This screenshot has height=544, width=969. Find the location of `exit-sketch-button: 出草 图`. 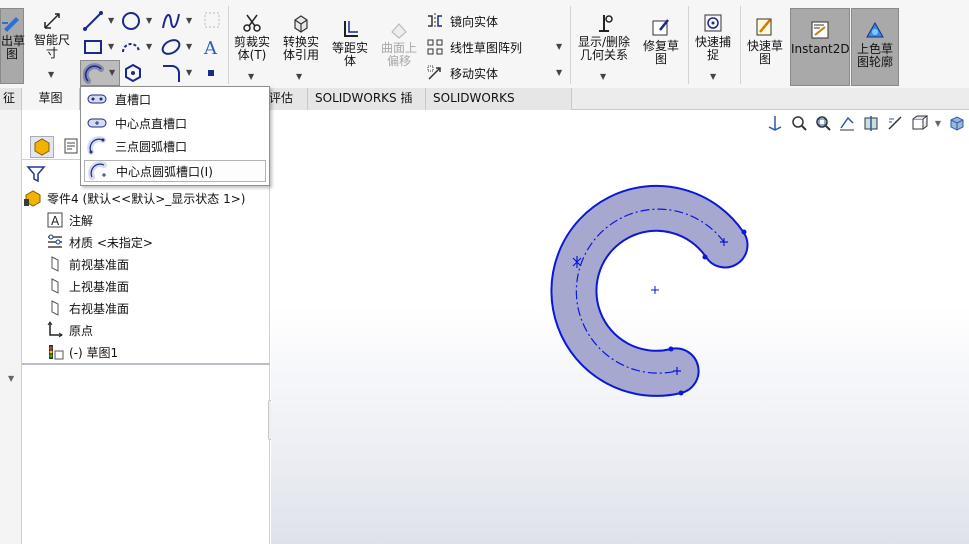

exit-sketch-button: 出草 图 is located at coordinates (13, 46).